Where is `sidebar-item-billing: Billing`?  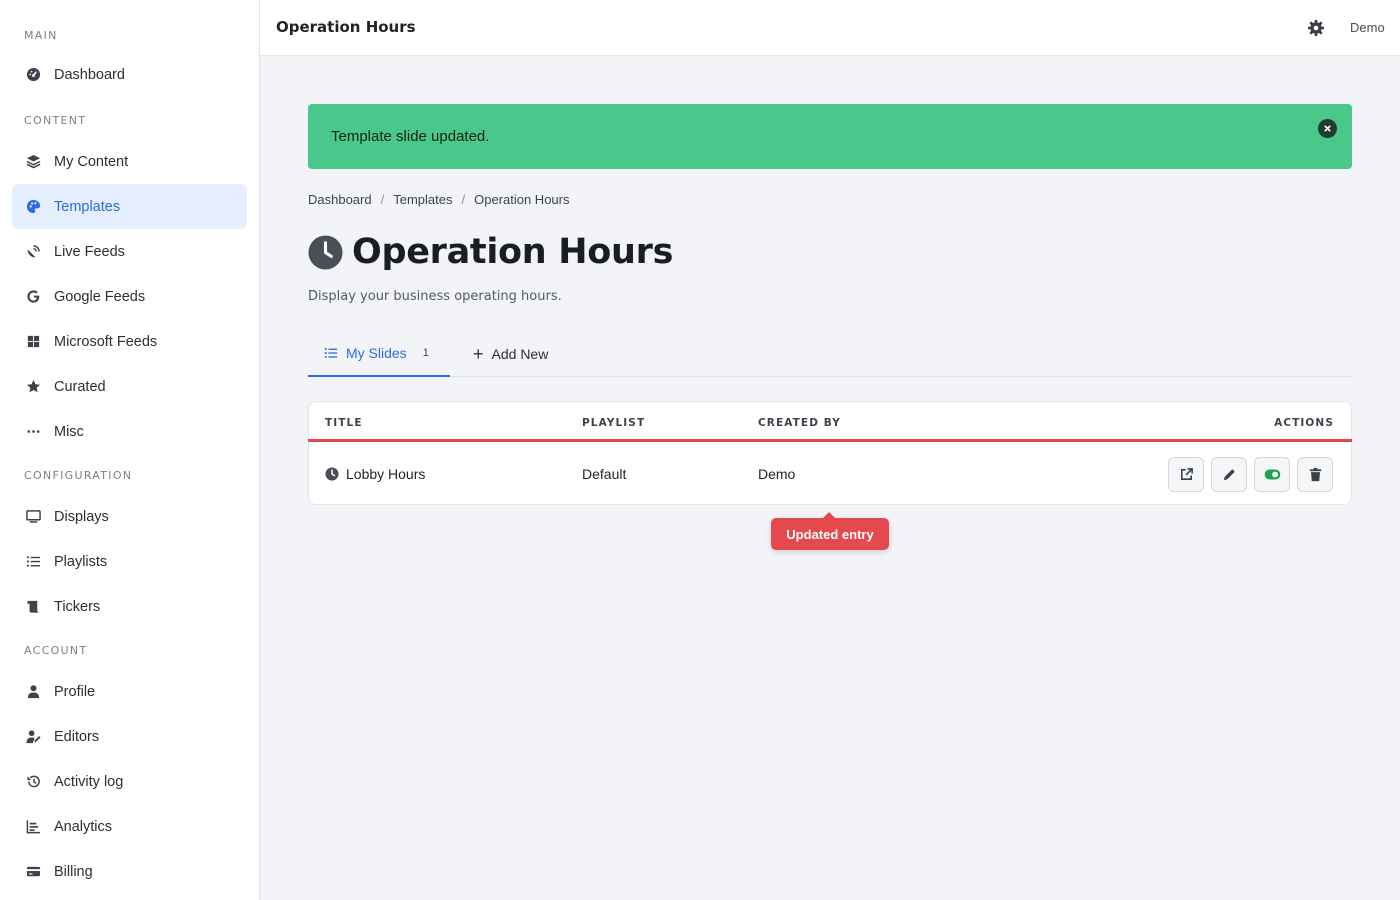 sidebar-item-billing: Billing is located at coordinates (129, 871).